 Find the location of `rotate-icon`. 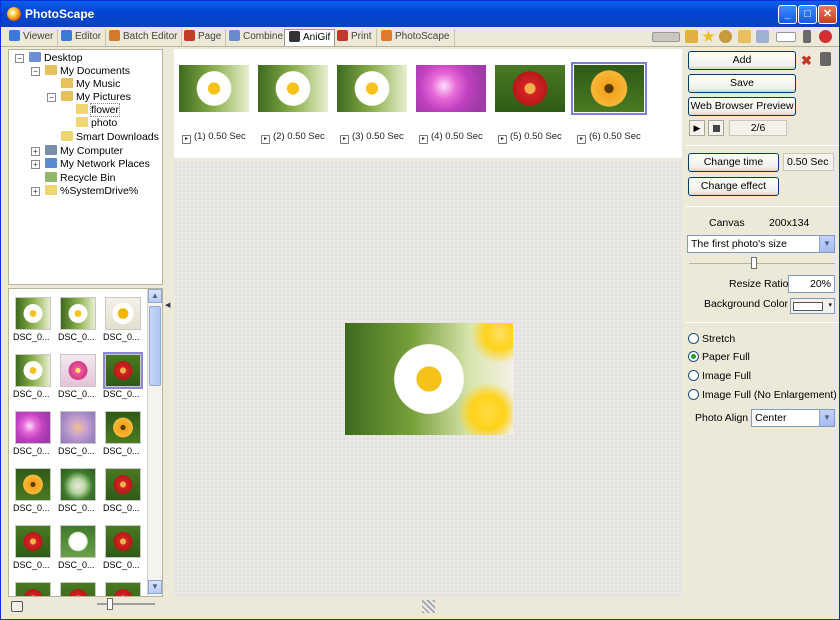

rotate-icon is located at coordinates (17, 606).